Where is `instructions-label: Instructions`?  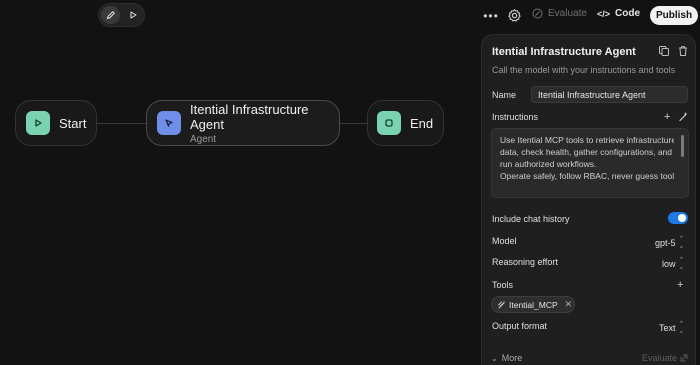 instructions-label: Instructions is located at coordinates (515, 117).